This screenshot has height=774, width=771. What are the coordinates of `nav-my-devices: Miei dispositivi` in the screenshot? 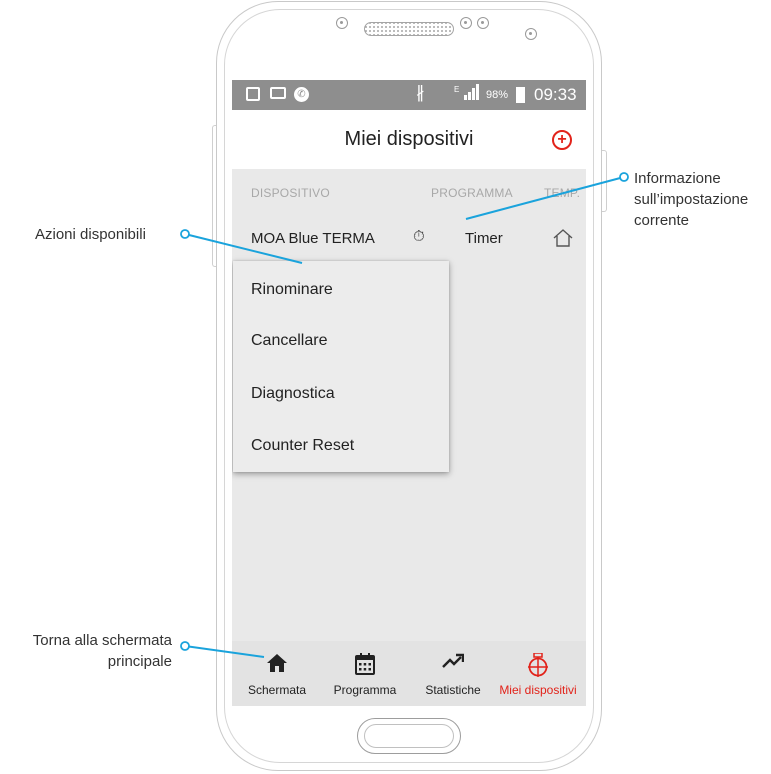 It's located at (538, 673).